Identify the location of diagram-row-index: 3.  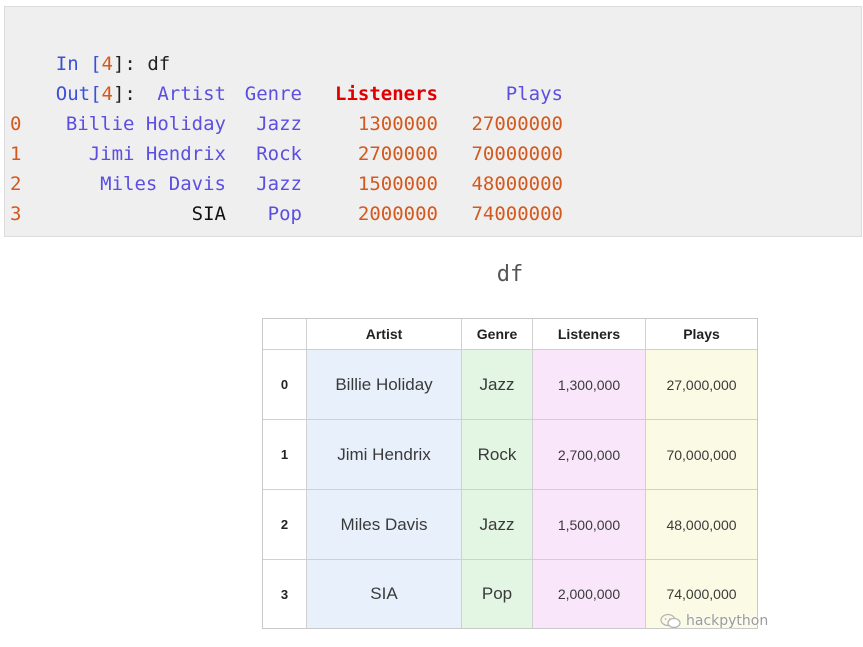
(285, 594).